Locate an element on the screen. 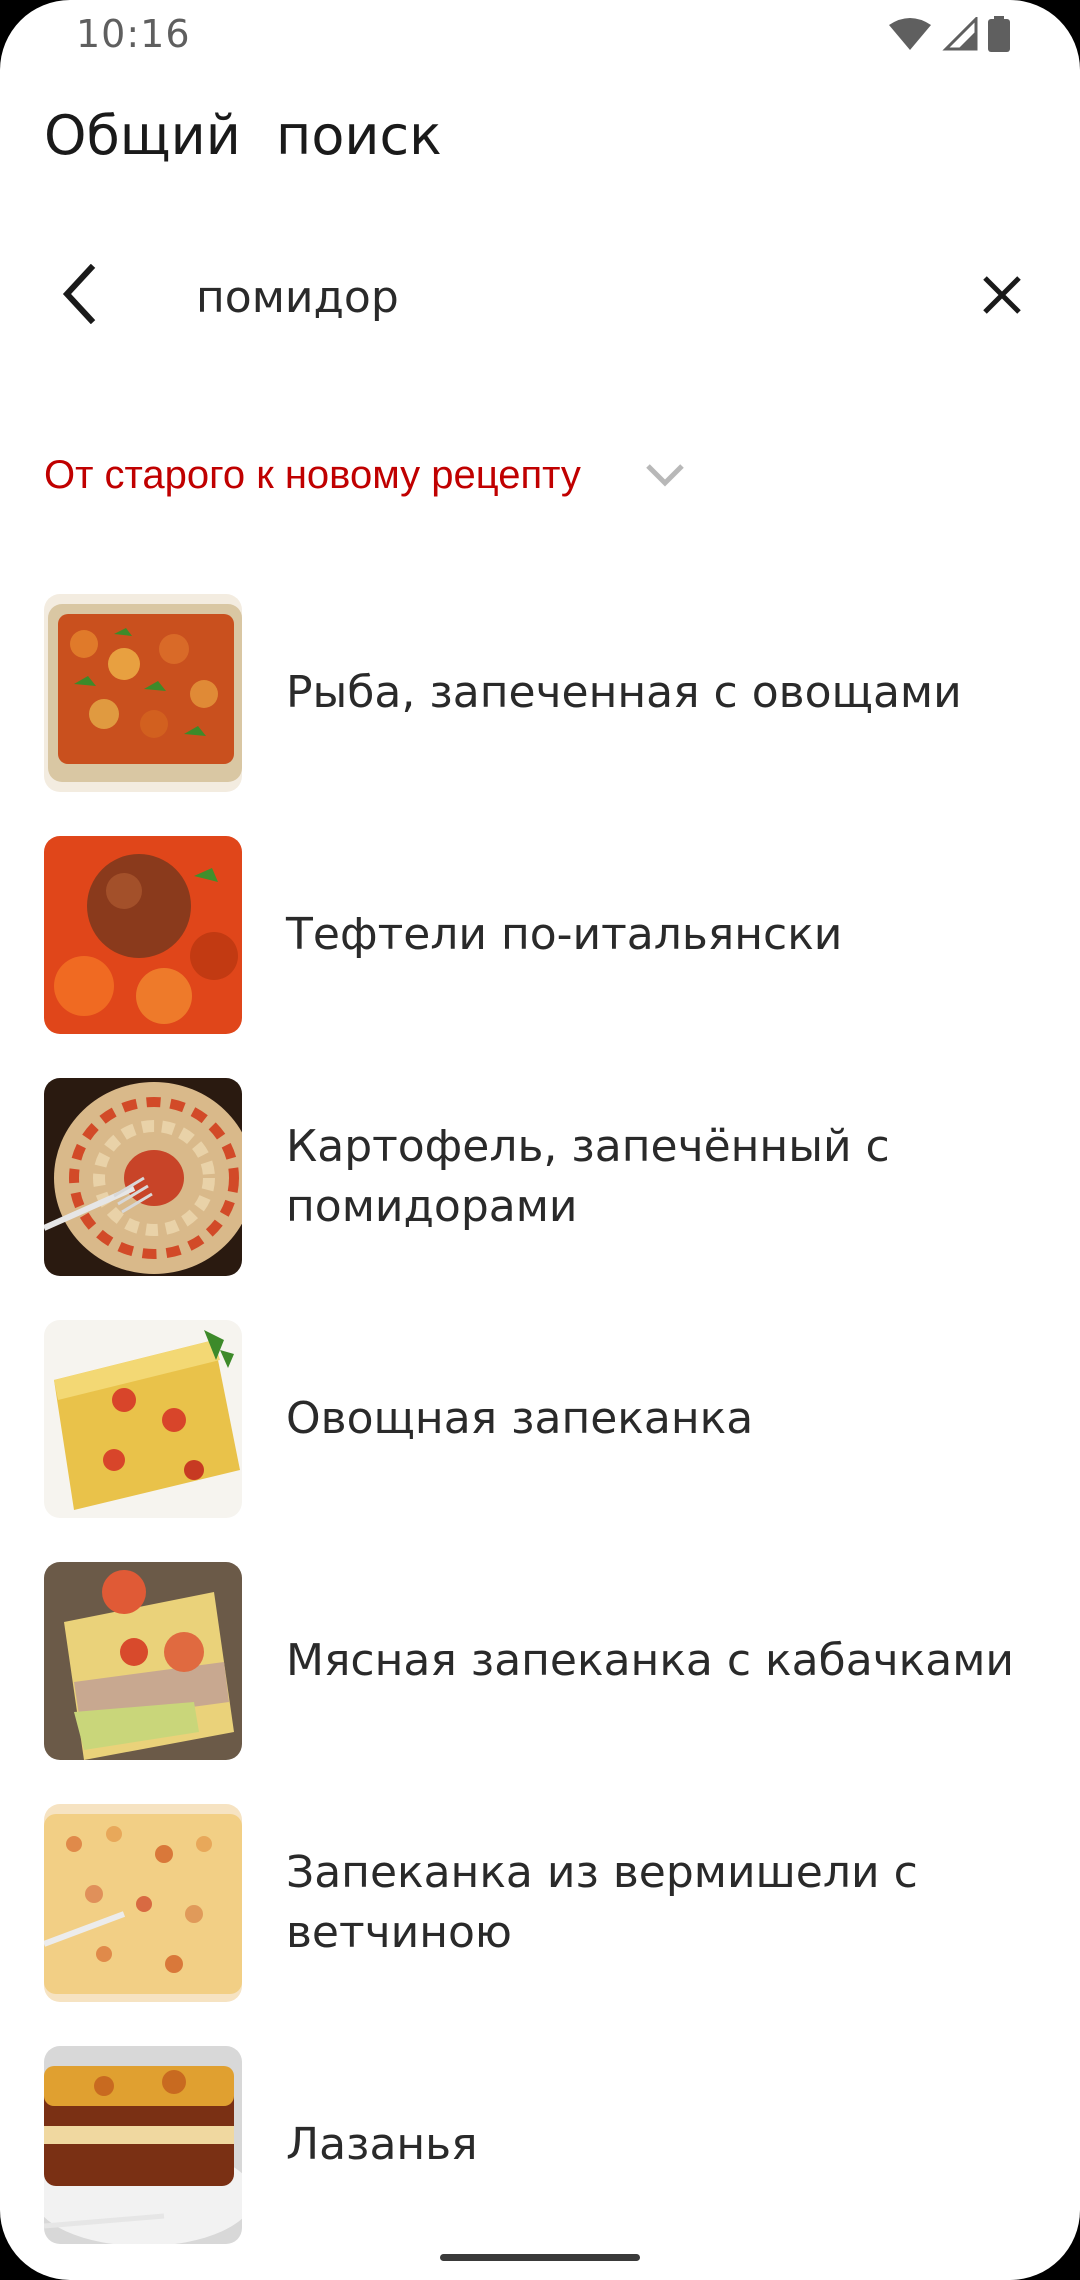  recipe-item: Овощная запеканка is located at coordinates (540, 1441).